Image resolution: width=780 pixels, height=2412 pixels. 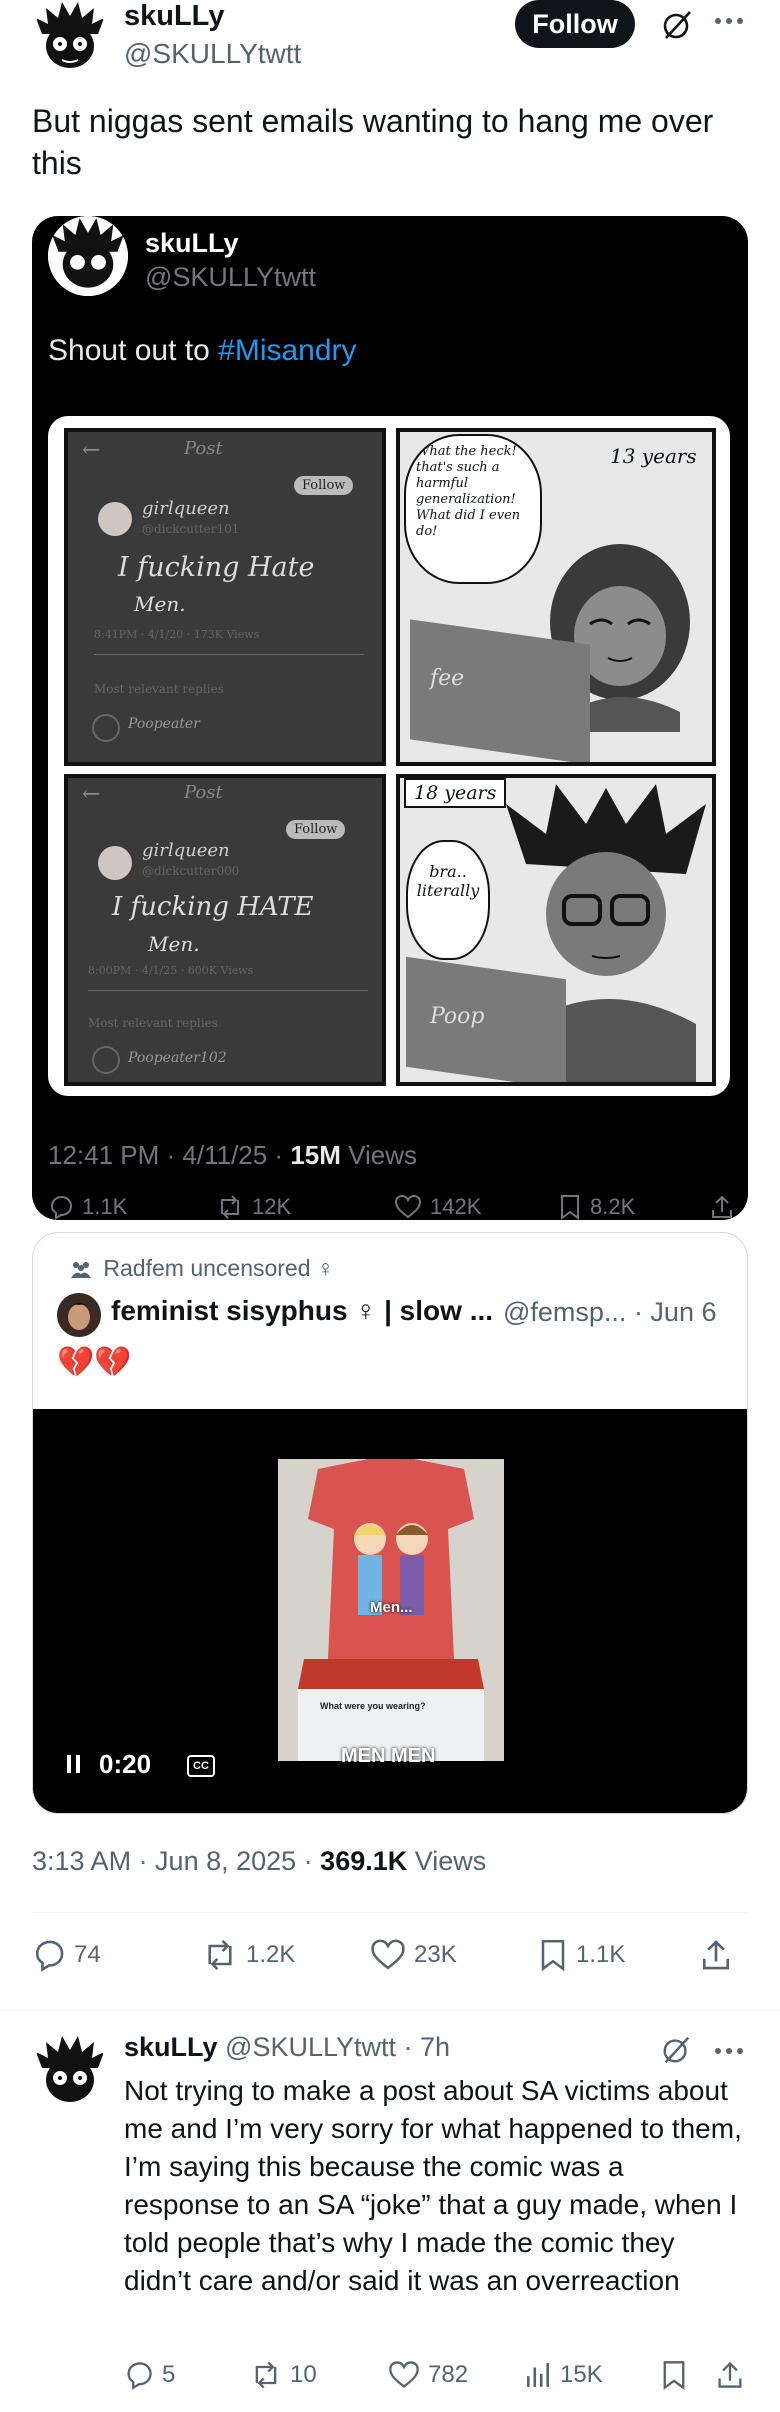 I want to click on quoted-bookmark-count: 8.2K, so click(x=613, y=1206).